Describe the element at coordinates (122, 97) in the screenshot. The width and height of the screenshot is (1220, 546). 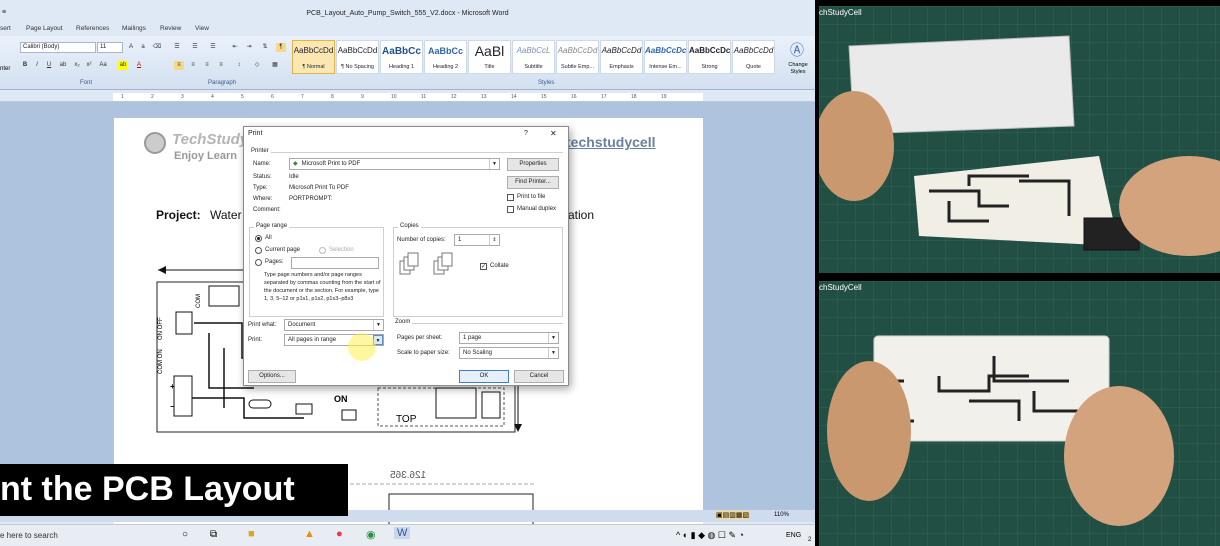
I see `ruler-number: 1` at that location.